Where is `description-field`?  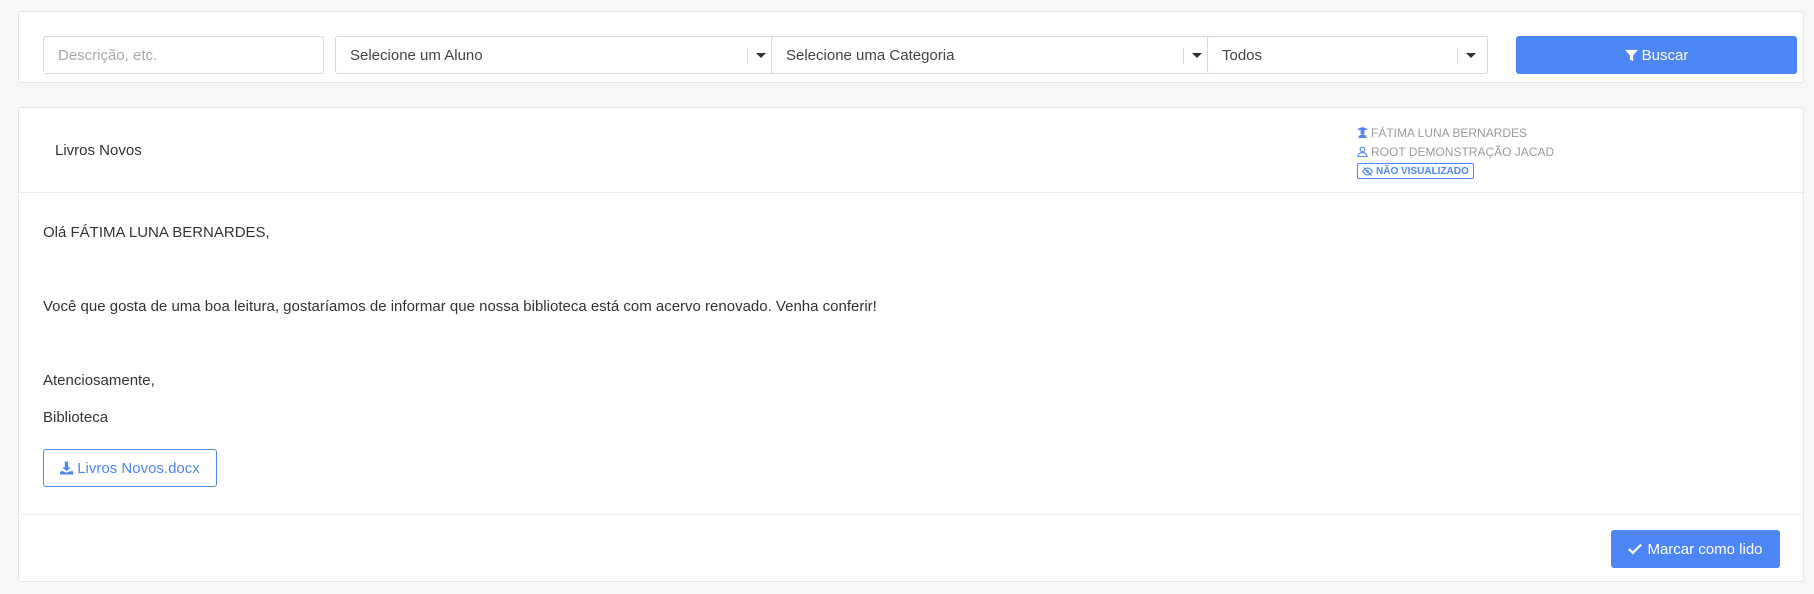
description-field is located at coordinates (183, 55).